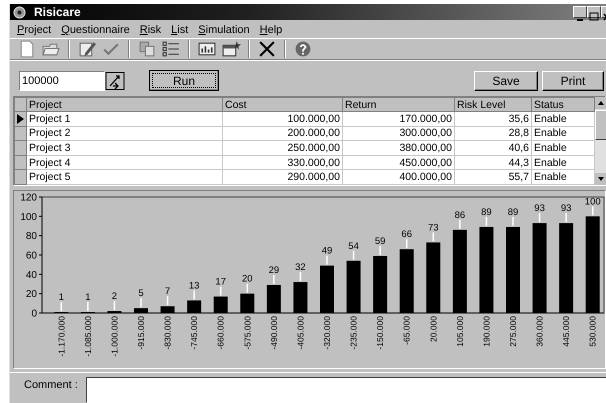 Image resolution: width=606 pixels, height=403 pixels. Describe the element at coordinates (95, 29) in the screenshot. I see `menu-item: Questionnaire` at that location.